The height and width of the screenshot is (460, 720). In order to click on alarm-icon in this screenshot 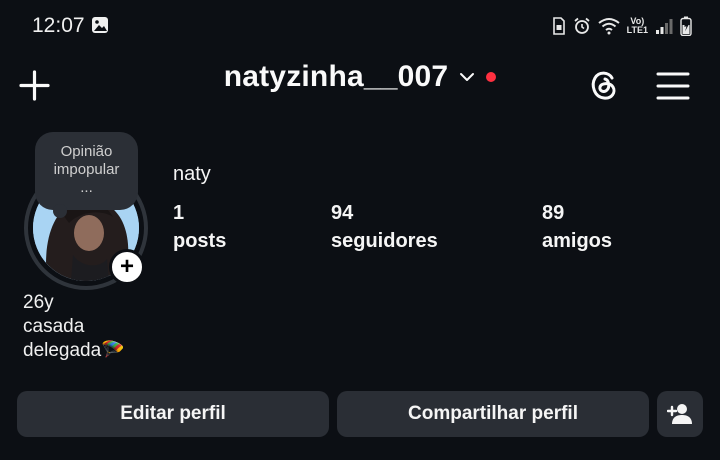, I will do `click(582, 25)`.